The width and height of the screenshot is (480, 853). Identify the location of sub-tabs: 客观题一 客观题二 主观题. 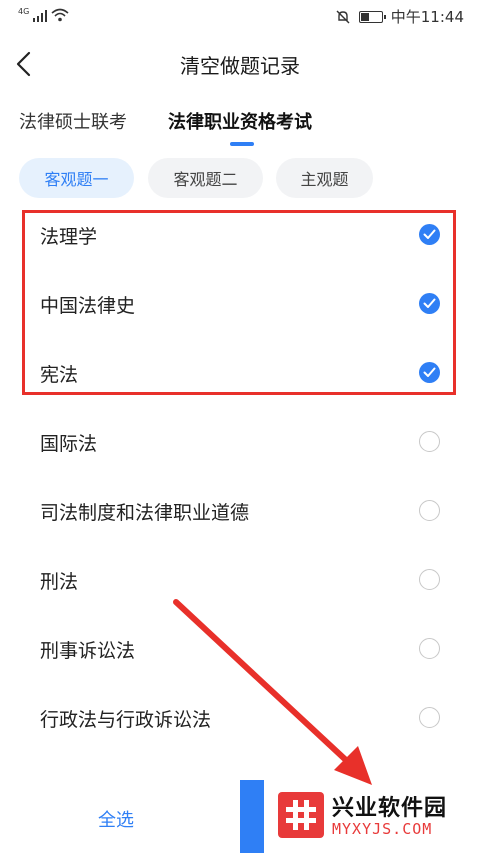
(240, 178).